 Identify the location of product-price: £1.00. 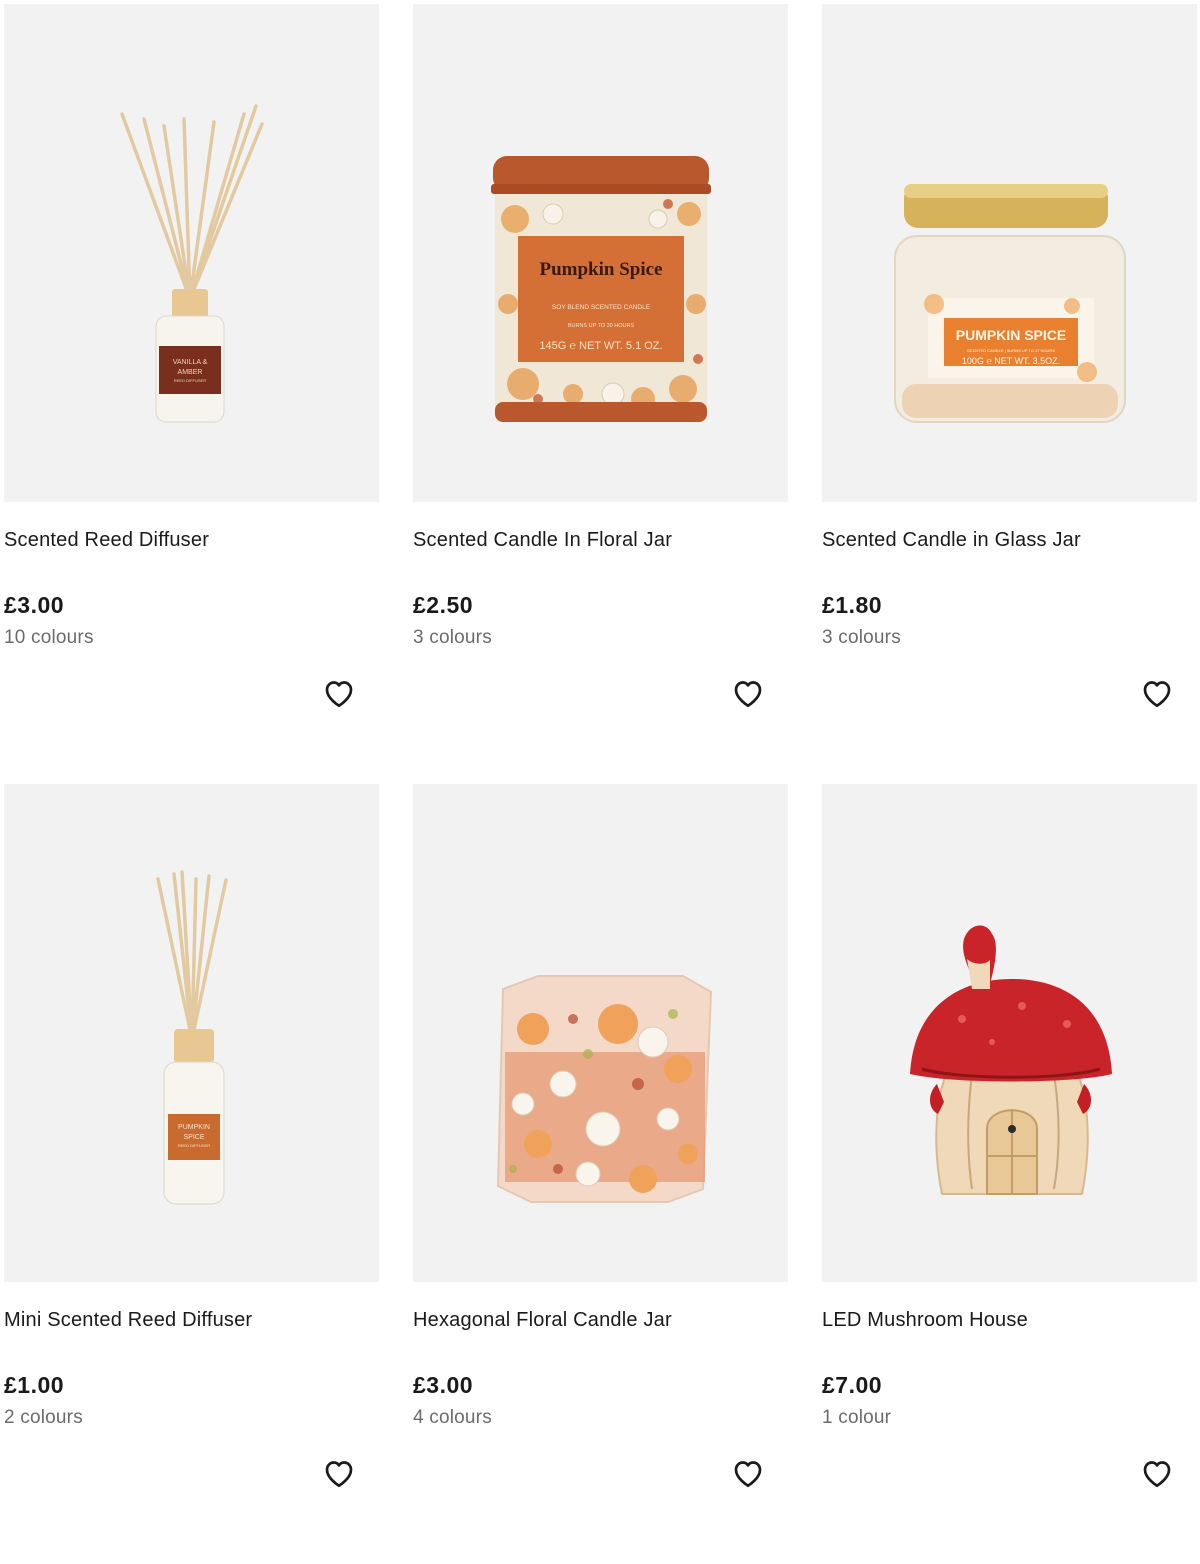
(34, 1385).